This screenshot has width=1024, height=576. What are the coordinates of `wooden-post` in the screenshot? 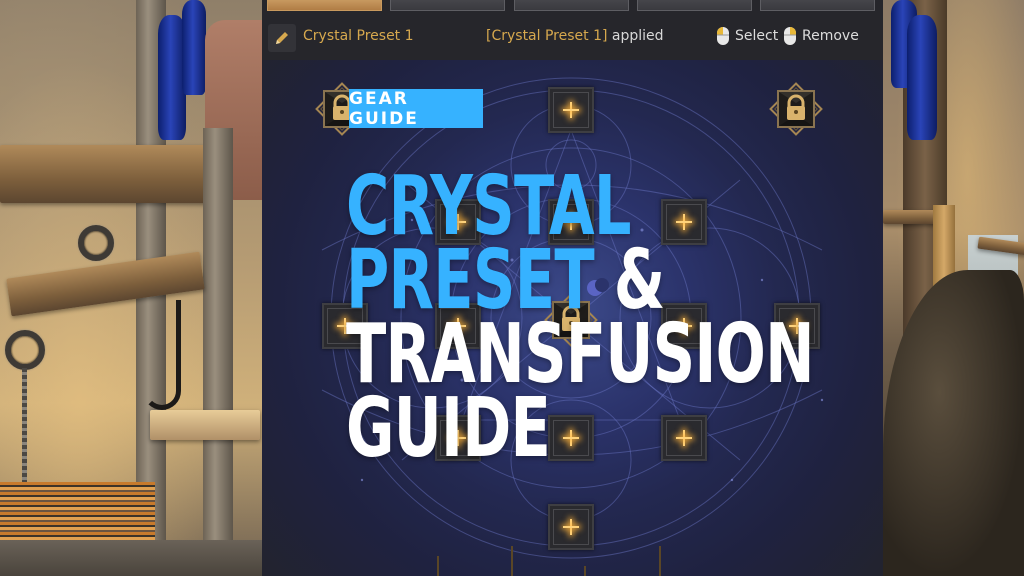 It's located at (218, 352).